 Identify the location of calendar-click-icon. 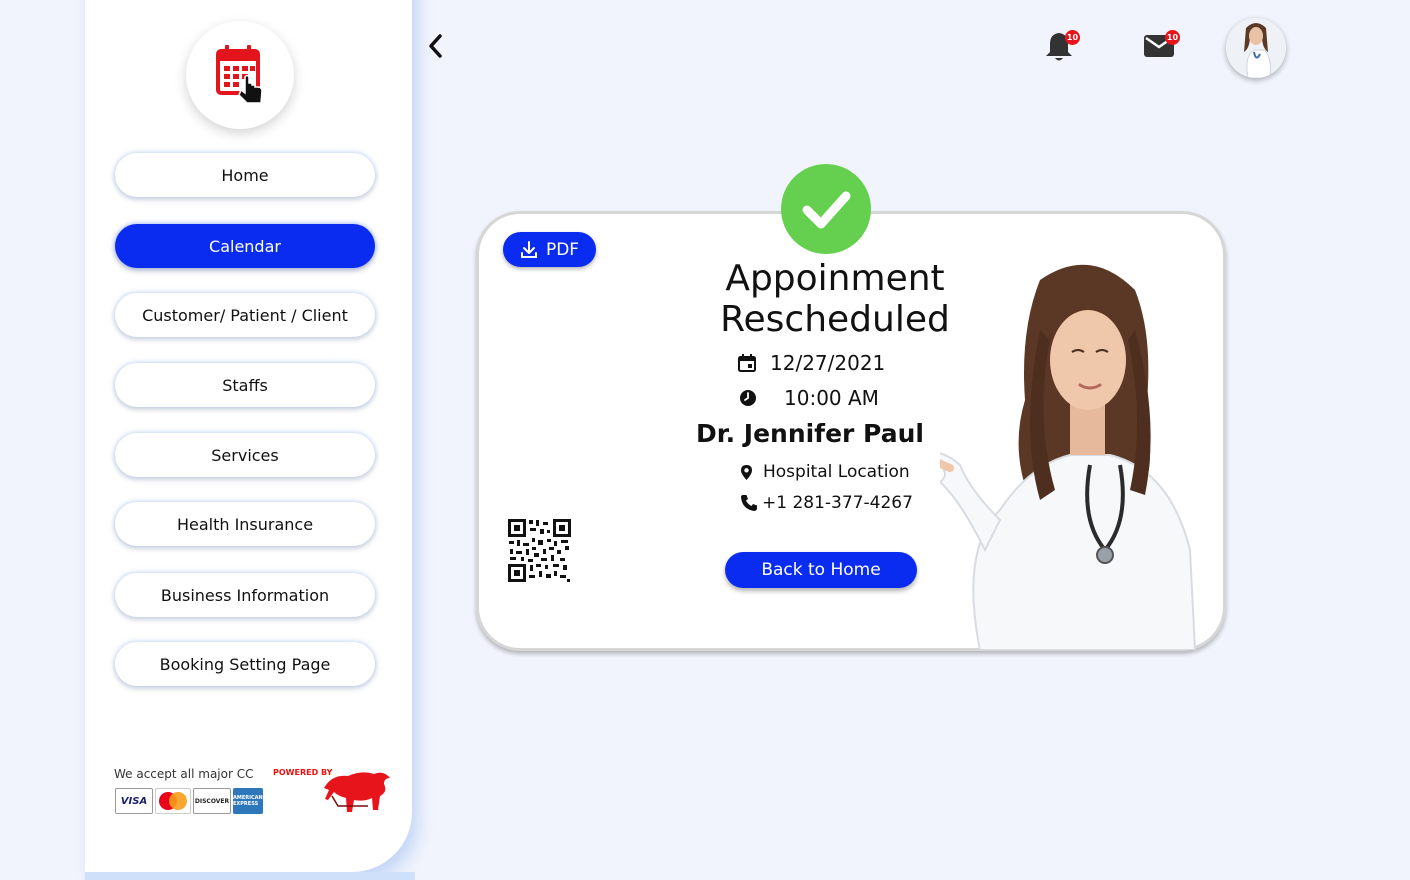
(239, 74).